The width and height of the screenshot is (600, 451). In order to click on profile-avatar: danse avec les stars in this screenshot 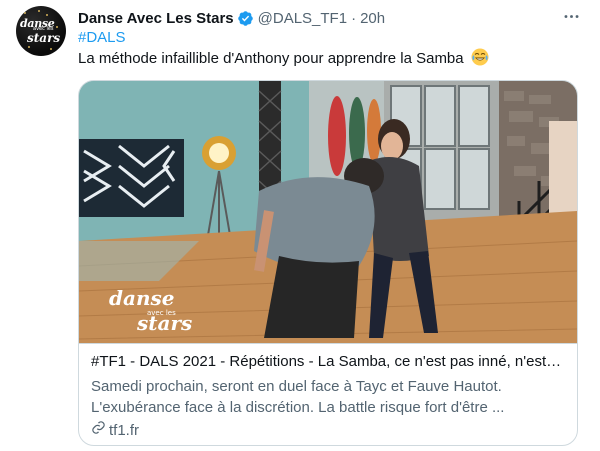, I will do `click(41, 31)`.